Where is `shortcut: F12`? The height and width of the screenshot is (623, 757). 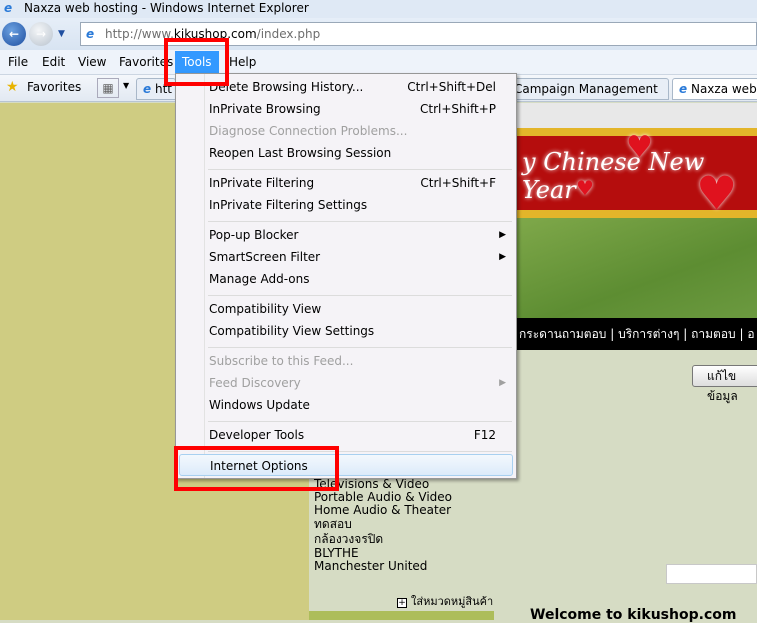 shortcut: F12 is located at coordinates (484, 435).